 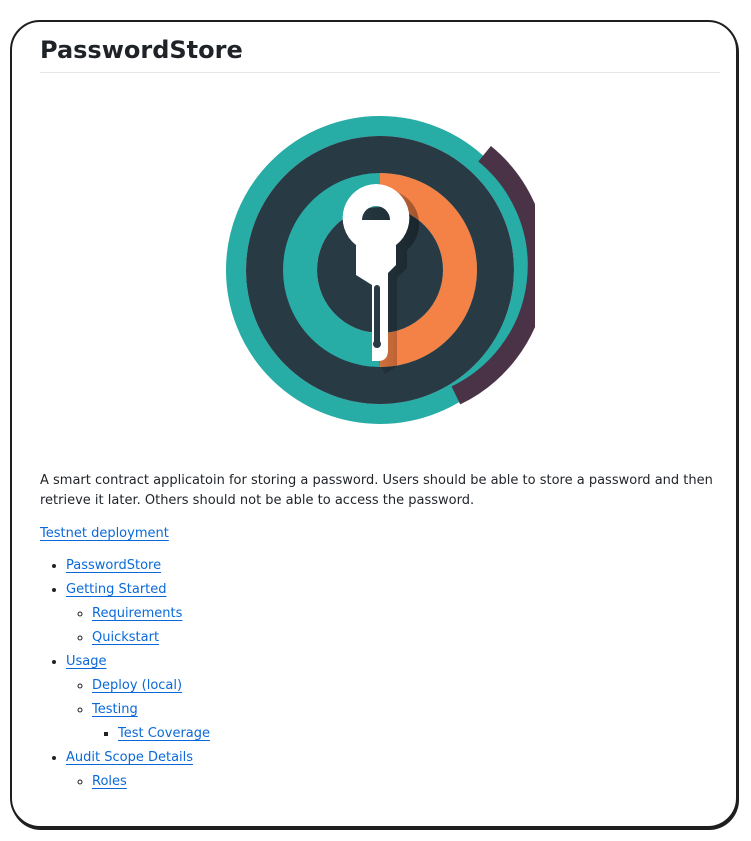 I want to click on toc-item: Getting Started Requirements Quickstart, so click(x=393, y=614).